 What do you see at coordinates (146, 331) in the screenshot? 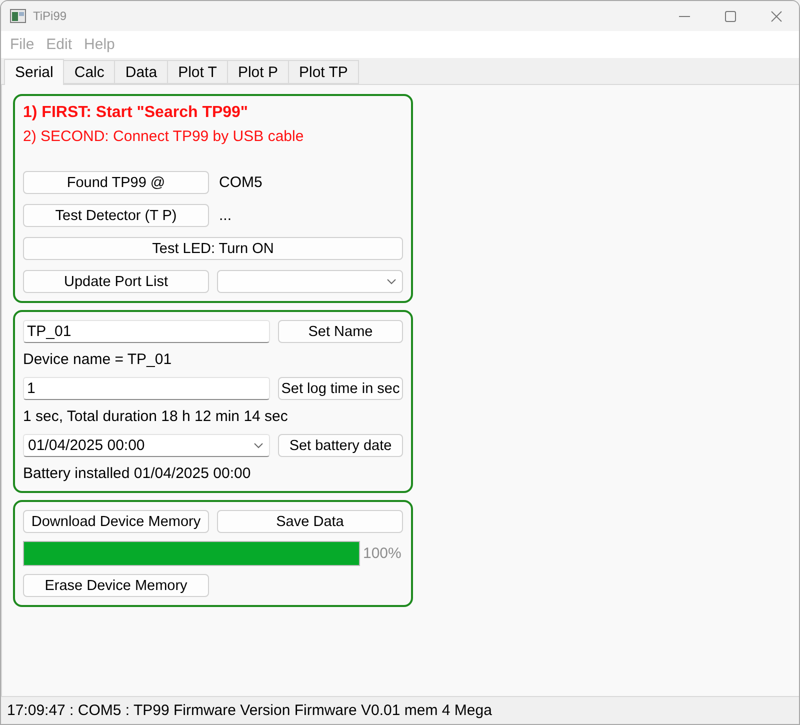
I see `input-field: TP_01` at bounding box center [146, 331].